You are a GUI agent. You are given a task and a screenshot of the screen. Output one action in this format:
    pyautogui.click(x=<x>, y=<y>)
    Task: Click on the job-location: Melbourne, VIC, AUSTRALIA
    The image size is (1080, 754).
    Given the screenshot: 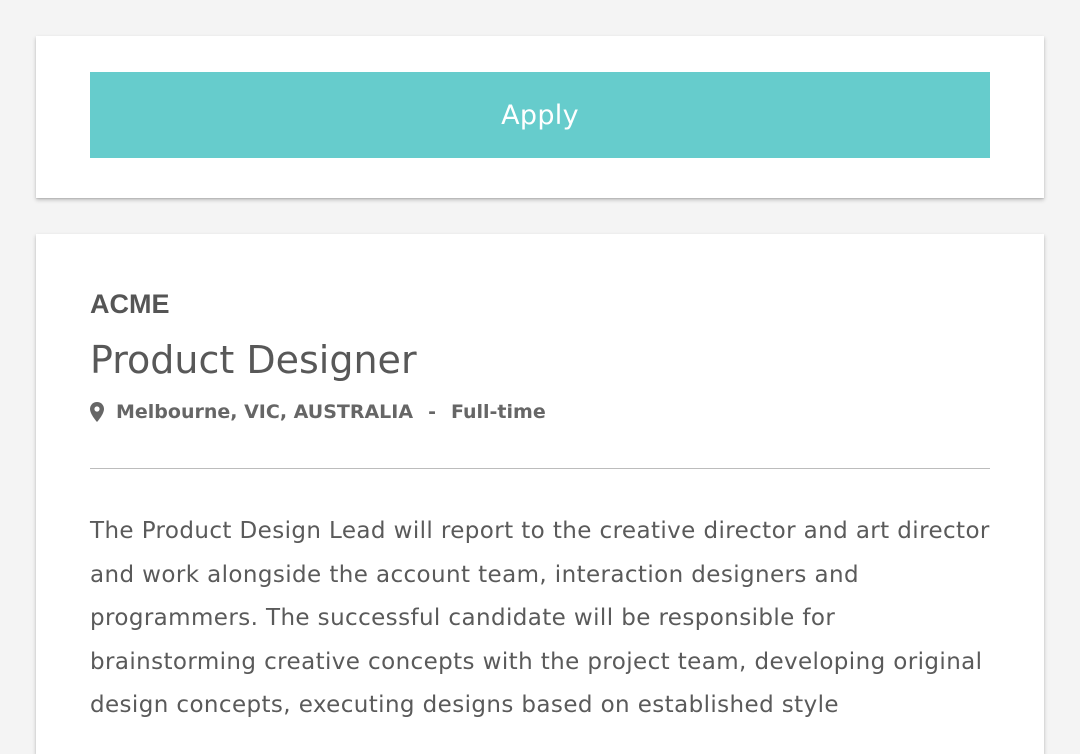 What is the action you would take?
    pyautogui.click(x=265, y=412)
    